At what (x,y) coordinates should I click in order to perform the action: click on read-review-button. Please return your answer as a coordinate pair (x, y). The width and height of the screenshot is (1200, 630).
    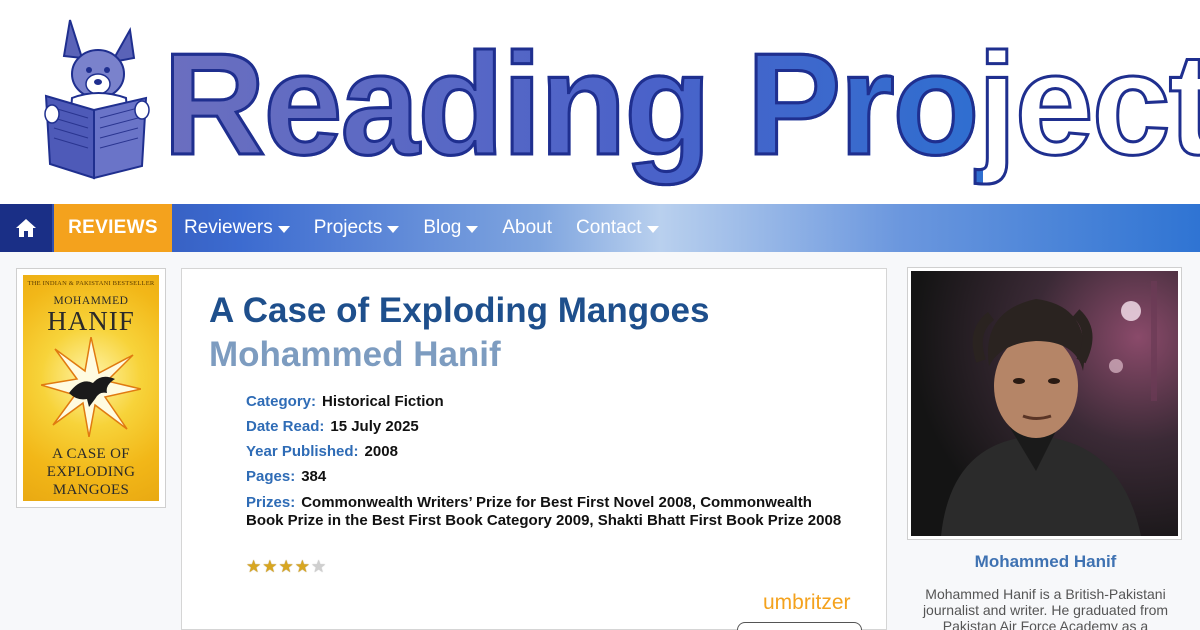
    Looking at the image, I should click on (799, 626).